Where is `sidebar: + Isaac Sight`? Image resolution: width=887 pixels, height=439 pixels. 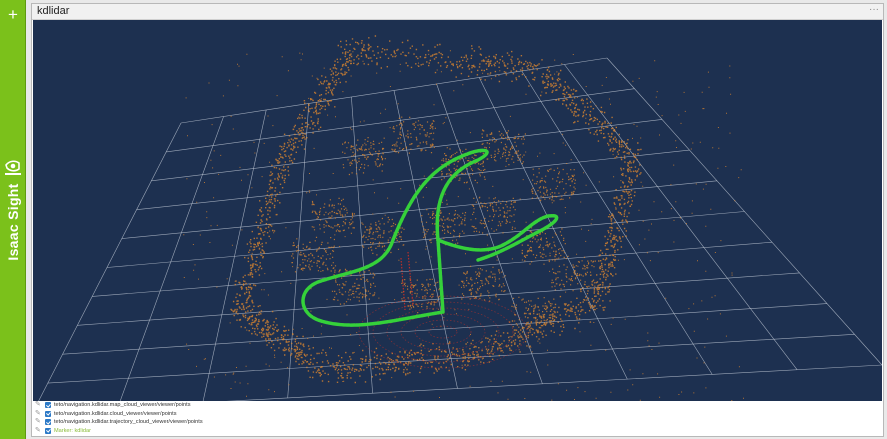 sidebar: + Isaac Sight is located at coordinates (13, 219).